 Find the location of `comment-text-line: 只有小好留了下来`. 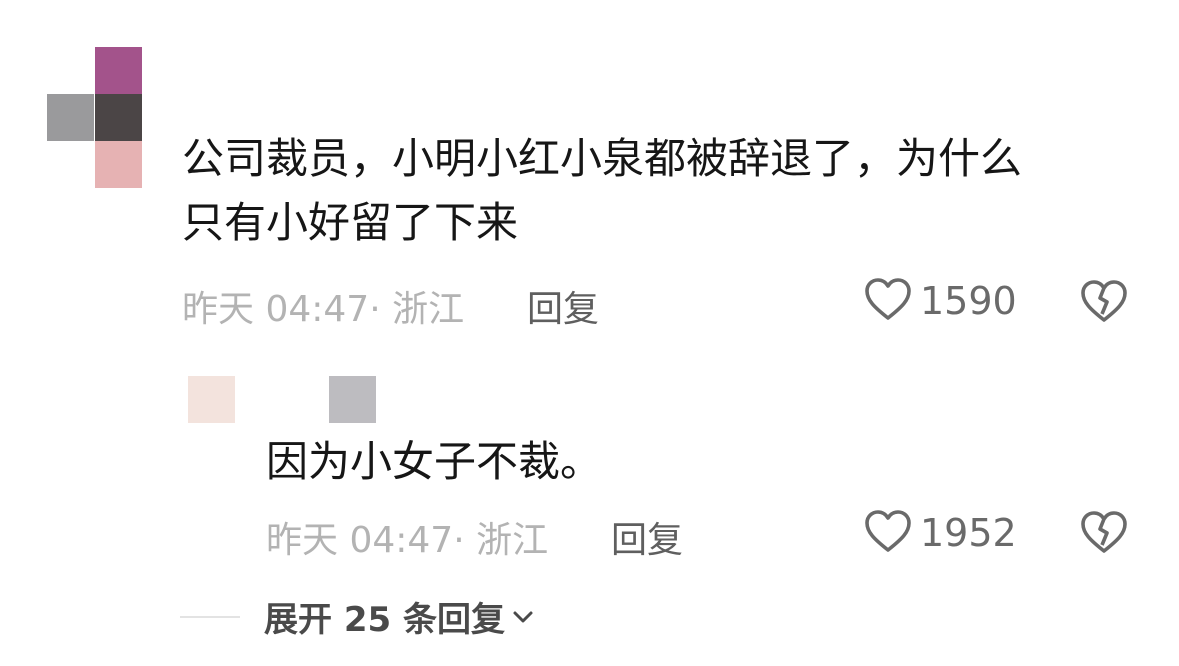

comment-text-line: 只有小好留了下来 is located at coordinates (350, 222).